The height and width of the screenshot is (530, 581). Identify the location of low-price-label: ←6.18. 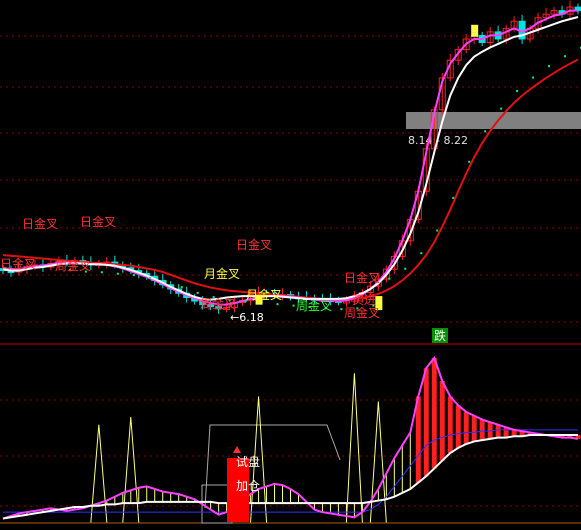
(247, 317).